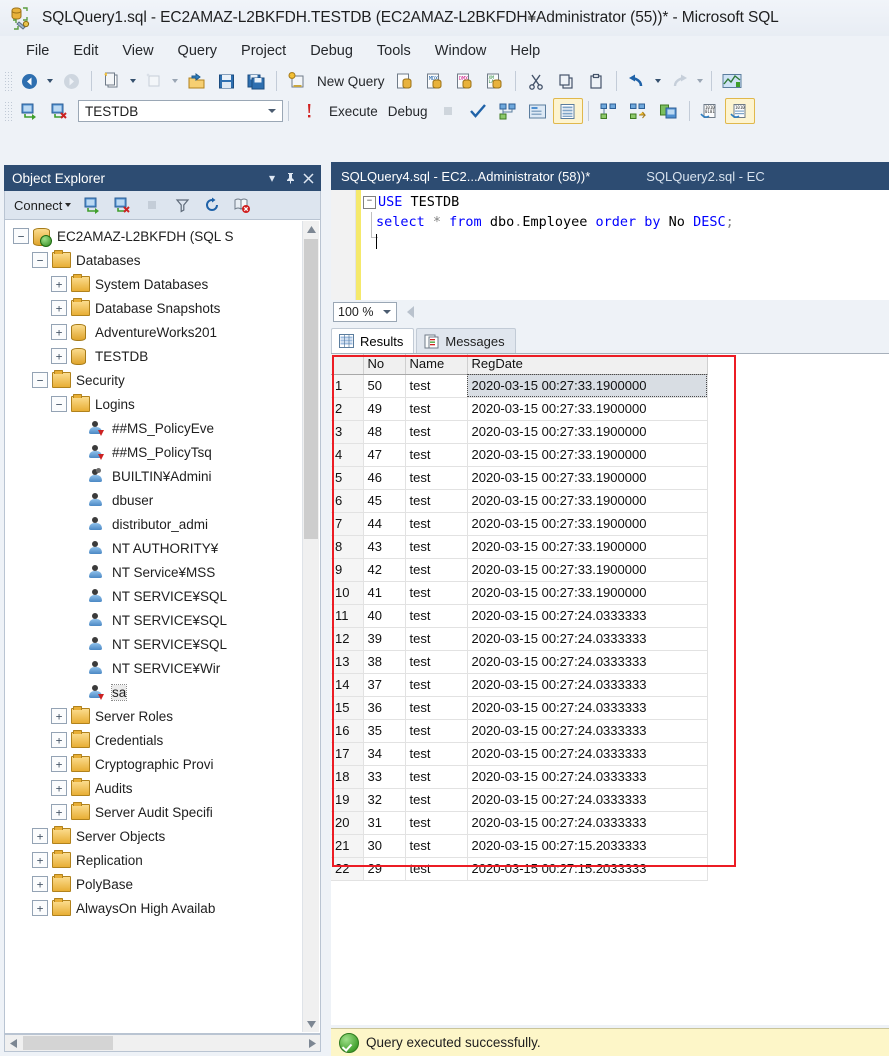 This screenshot has width=889, height=1056. Describe the element at coordinates (347, 570) in the screenshot. I see `row-number-cell: 9` at that location.